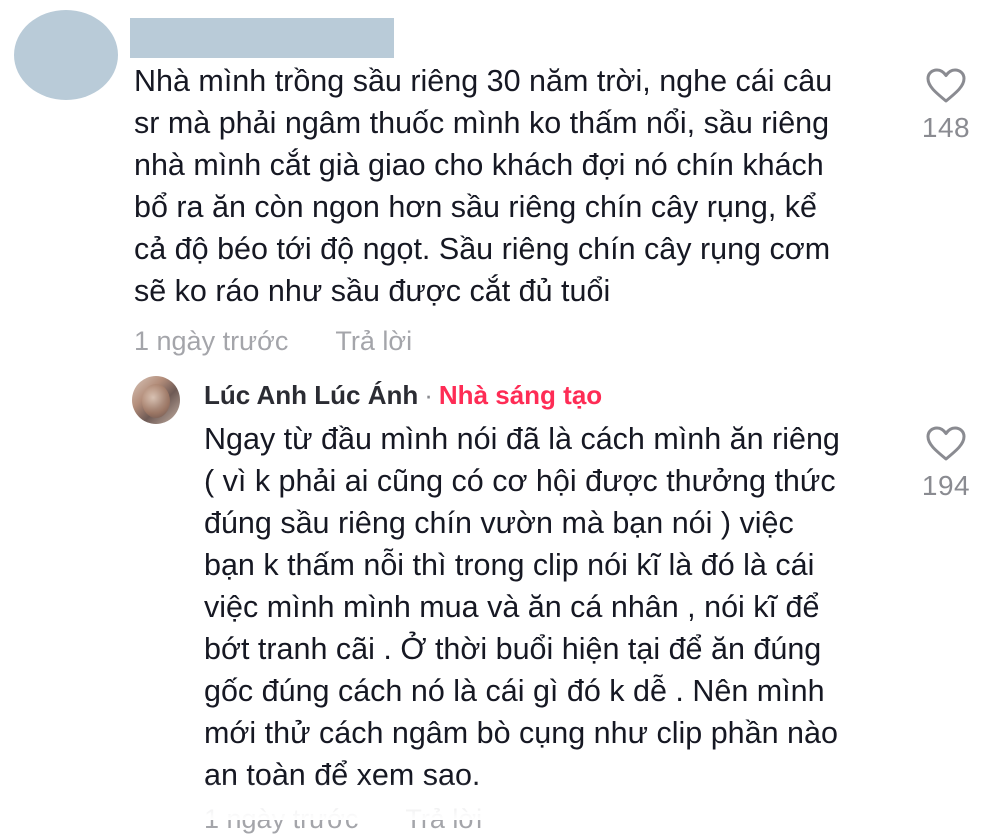 The height and width of the screenshot is (835, 998). What do you see at coordinates (373, 341) in the screenshot?
I see `comment-reply-button: Trả lời` at bounding box center [373, 341].